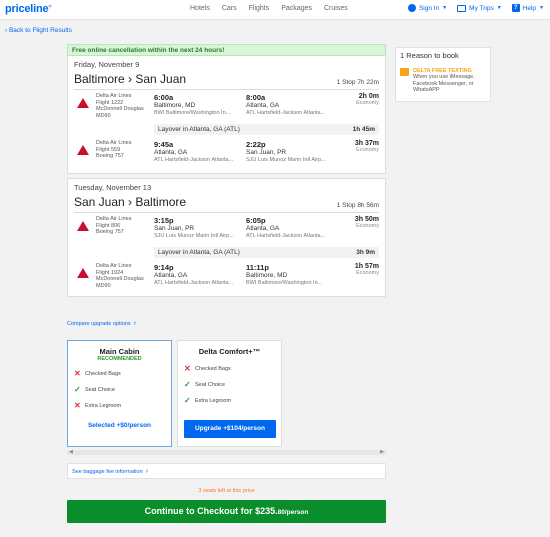 The width and height of the screenshot is (550, 537). What do you see at coordinates (164, 267) in the screenshot?
I see `departure-time: 9:14p` at bounding box center [164, 267].